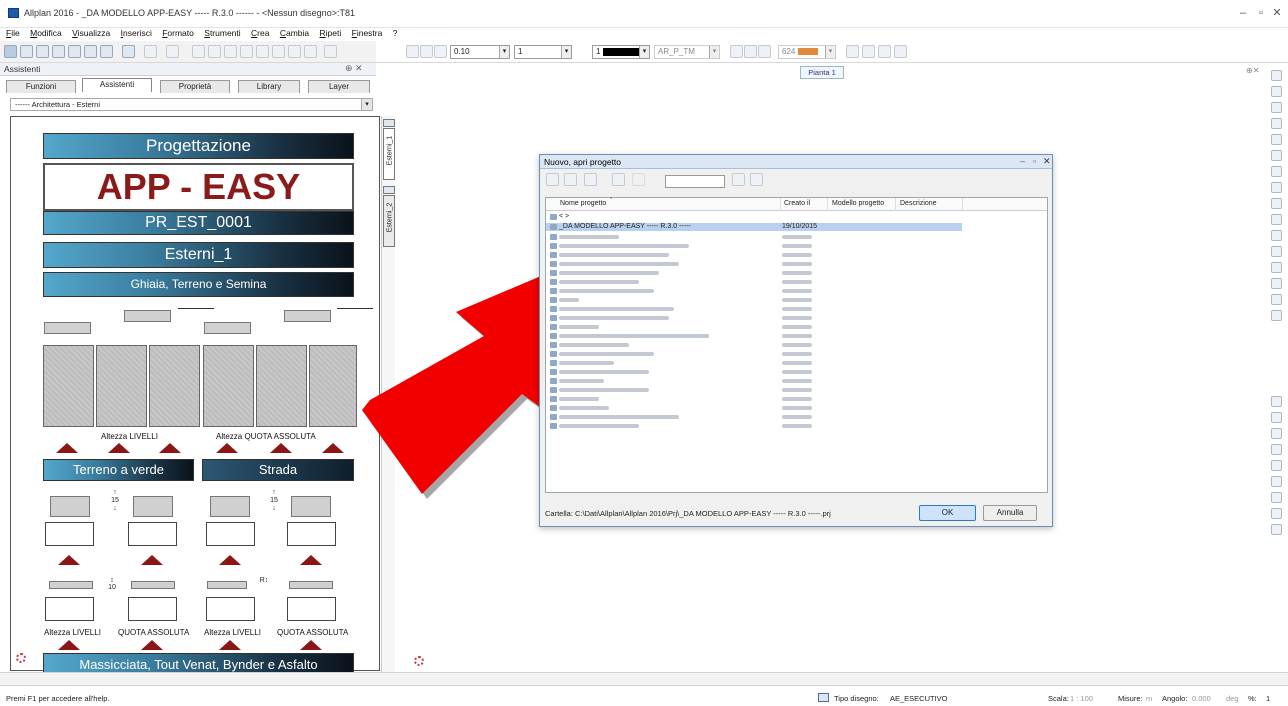 This screenshot has height=706, width=1288. Describe the element at coordinates (1276, 513) in the screenshot. I see `offset-icon` at that location.